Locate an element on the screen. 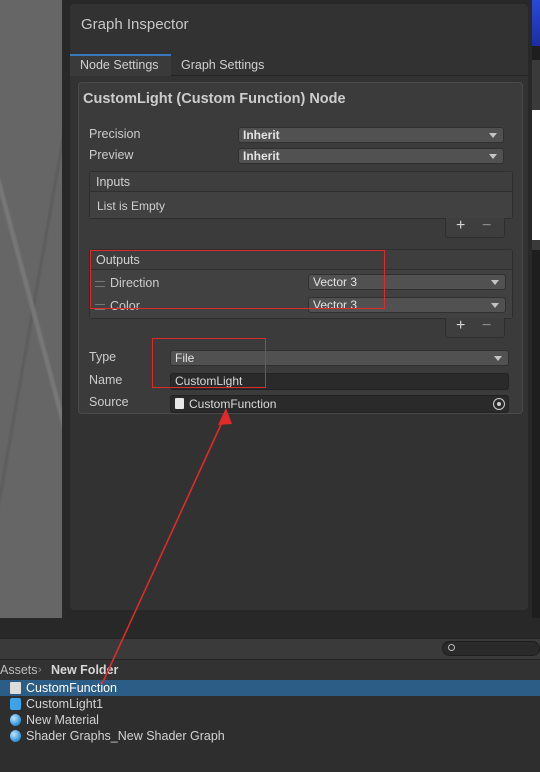 This screenshot has width=540, height=772. breadcrumb-assets: Assets is located at coordinates (19, 670).